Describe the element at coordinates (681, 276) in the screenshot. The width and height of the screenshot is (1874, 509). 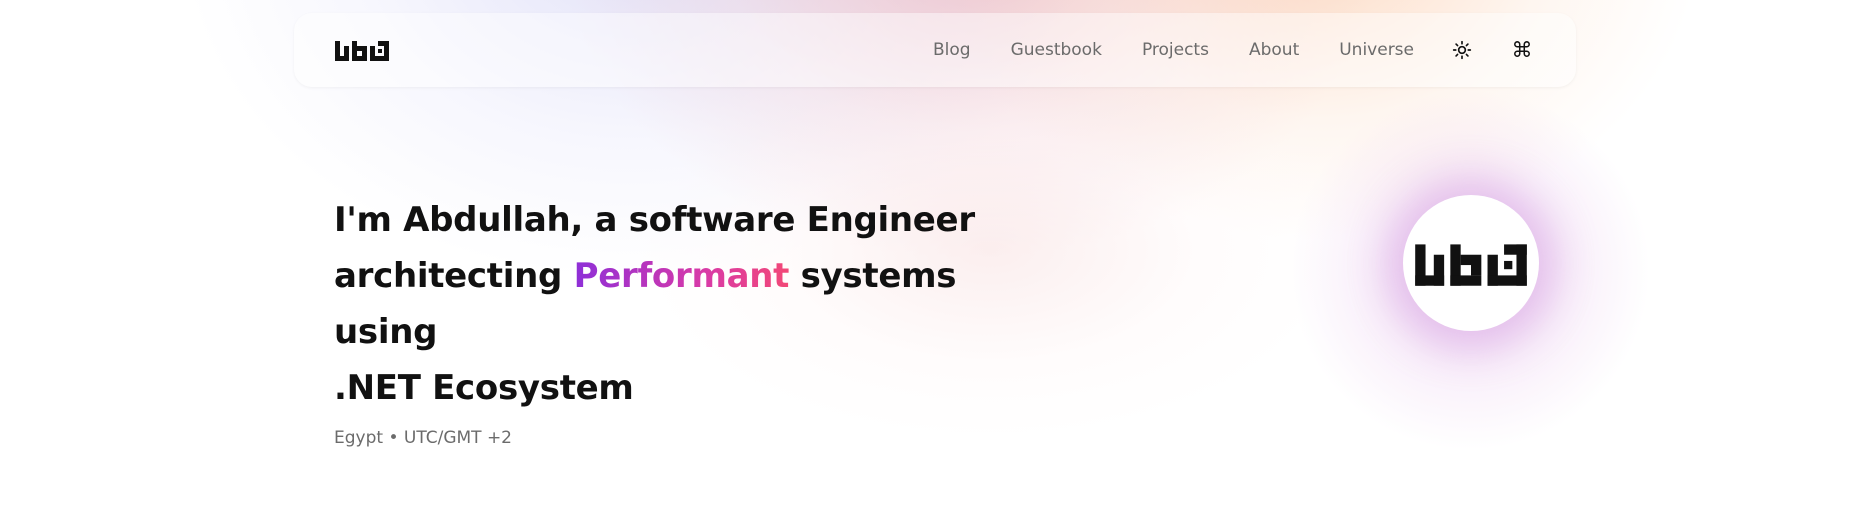
I see `headline-accent-word: Performant` at that location.